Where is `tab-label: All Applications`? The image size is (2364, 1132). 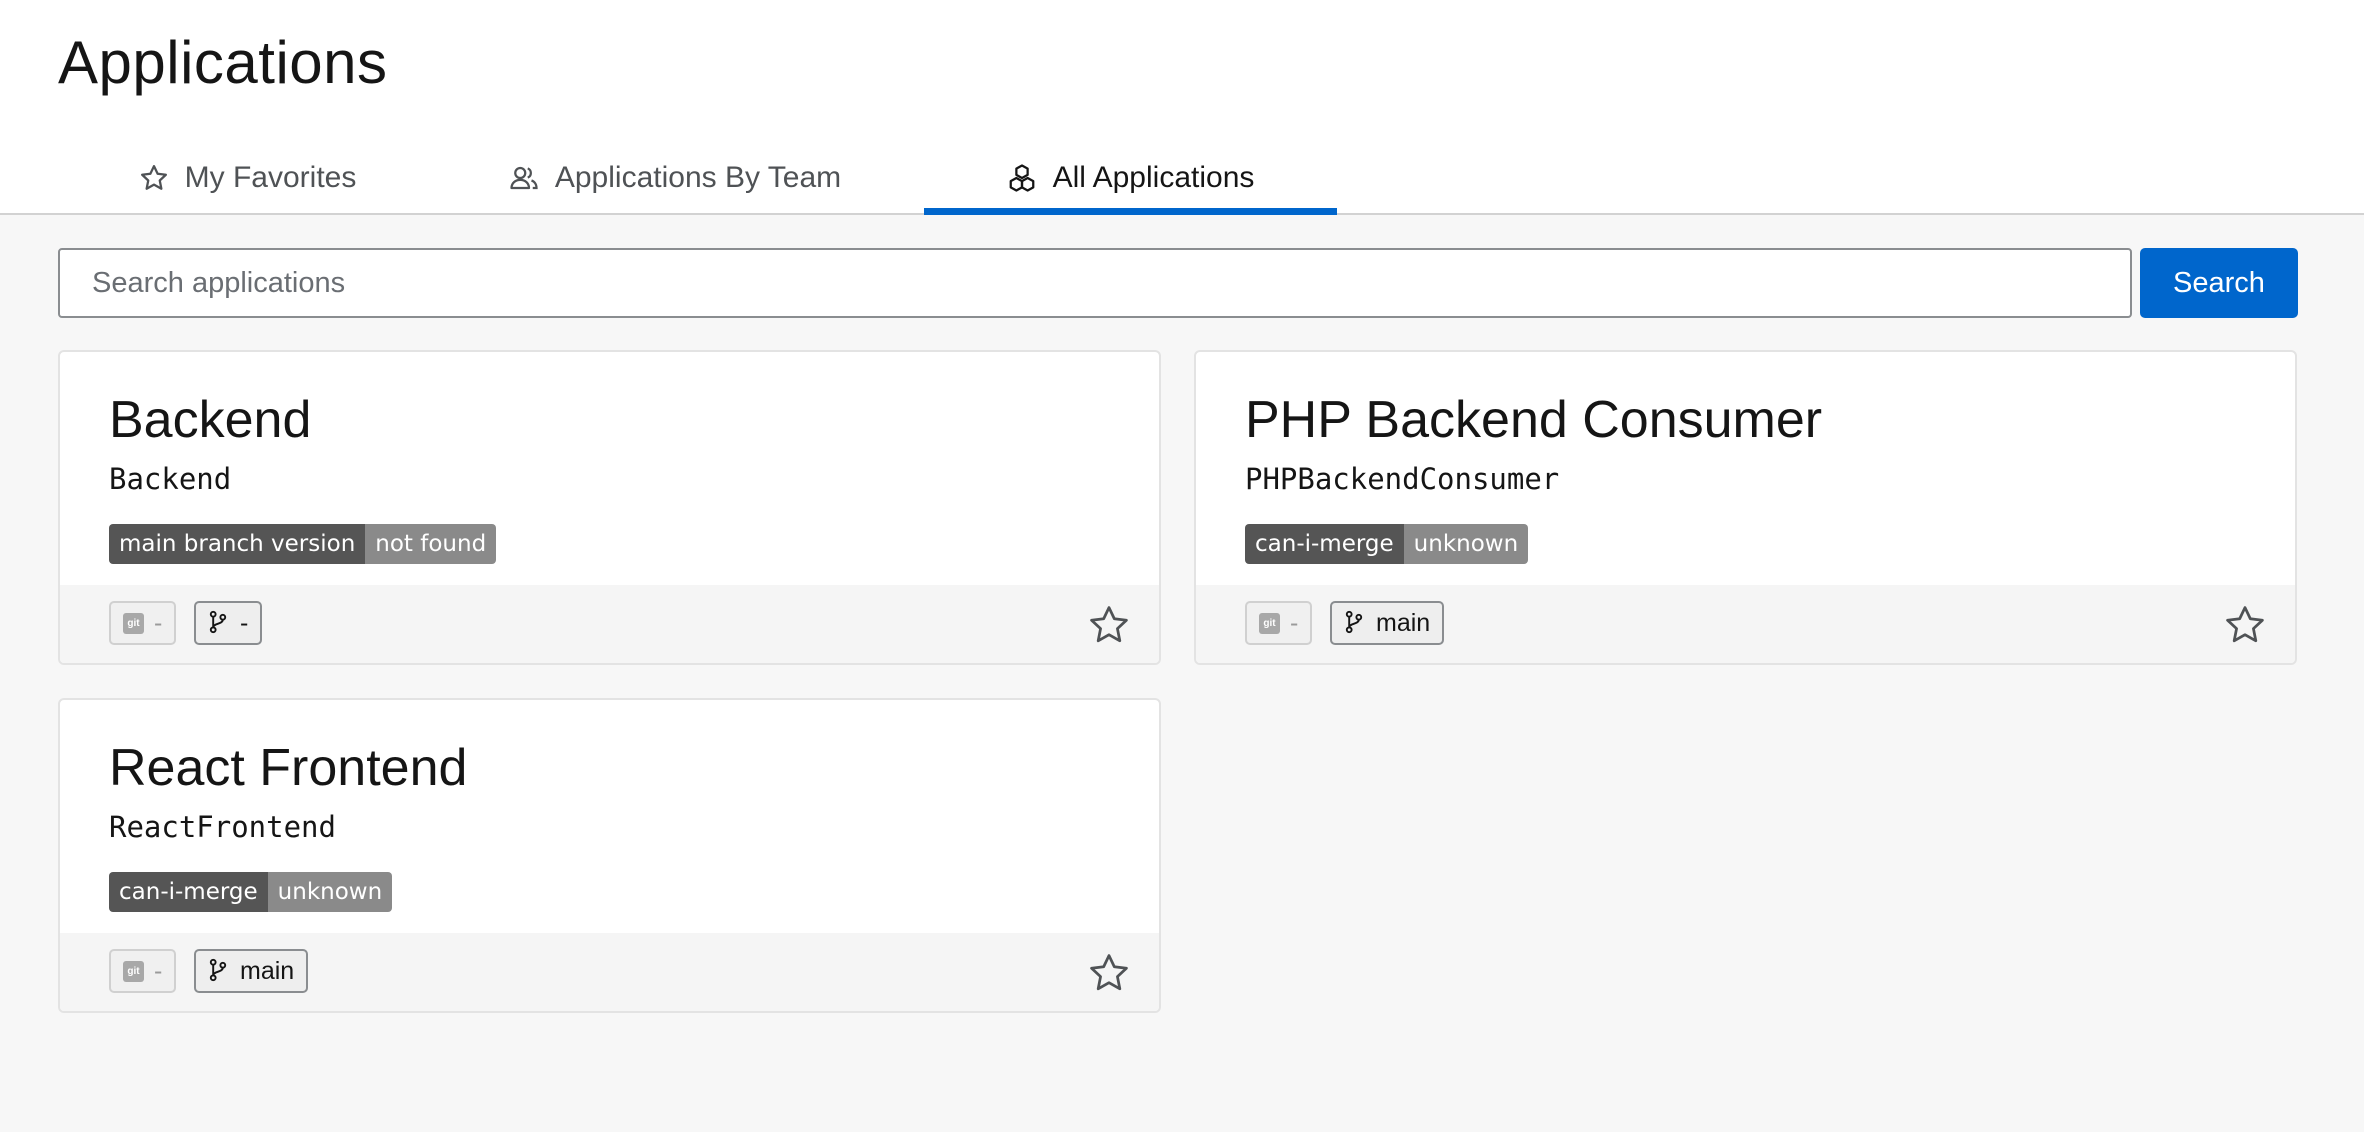
tab-label: All Applications is located at coordinates (1153, 177).